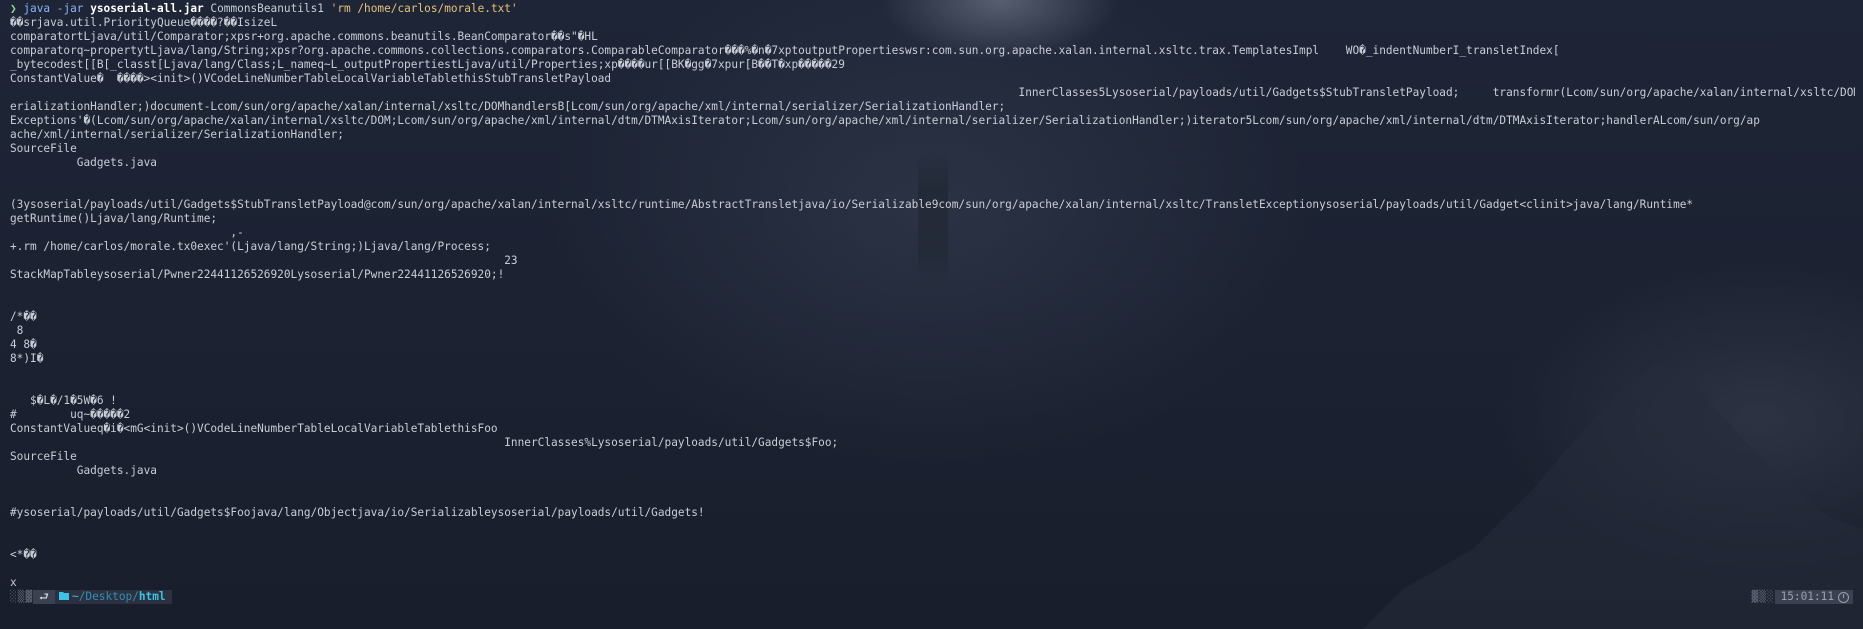  What do you see at coordinates (63, 400) in the screenshot?
I see `output-line: $�L�/1�5W�6 !` at bounding box center [63, 400].